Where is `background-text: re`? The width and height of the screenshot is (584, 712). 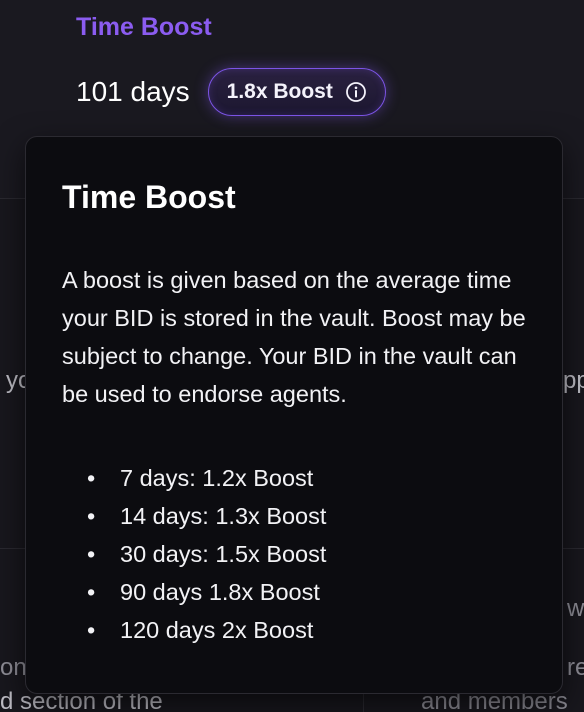
background-text: re is located at coordinates (575, 667).